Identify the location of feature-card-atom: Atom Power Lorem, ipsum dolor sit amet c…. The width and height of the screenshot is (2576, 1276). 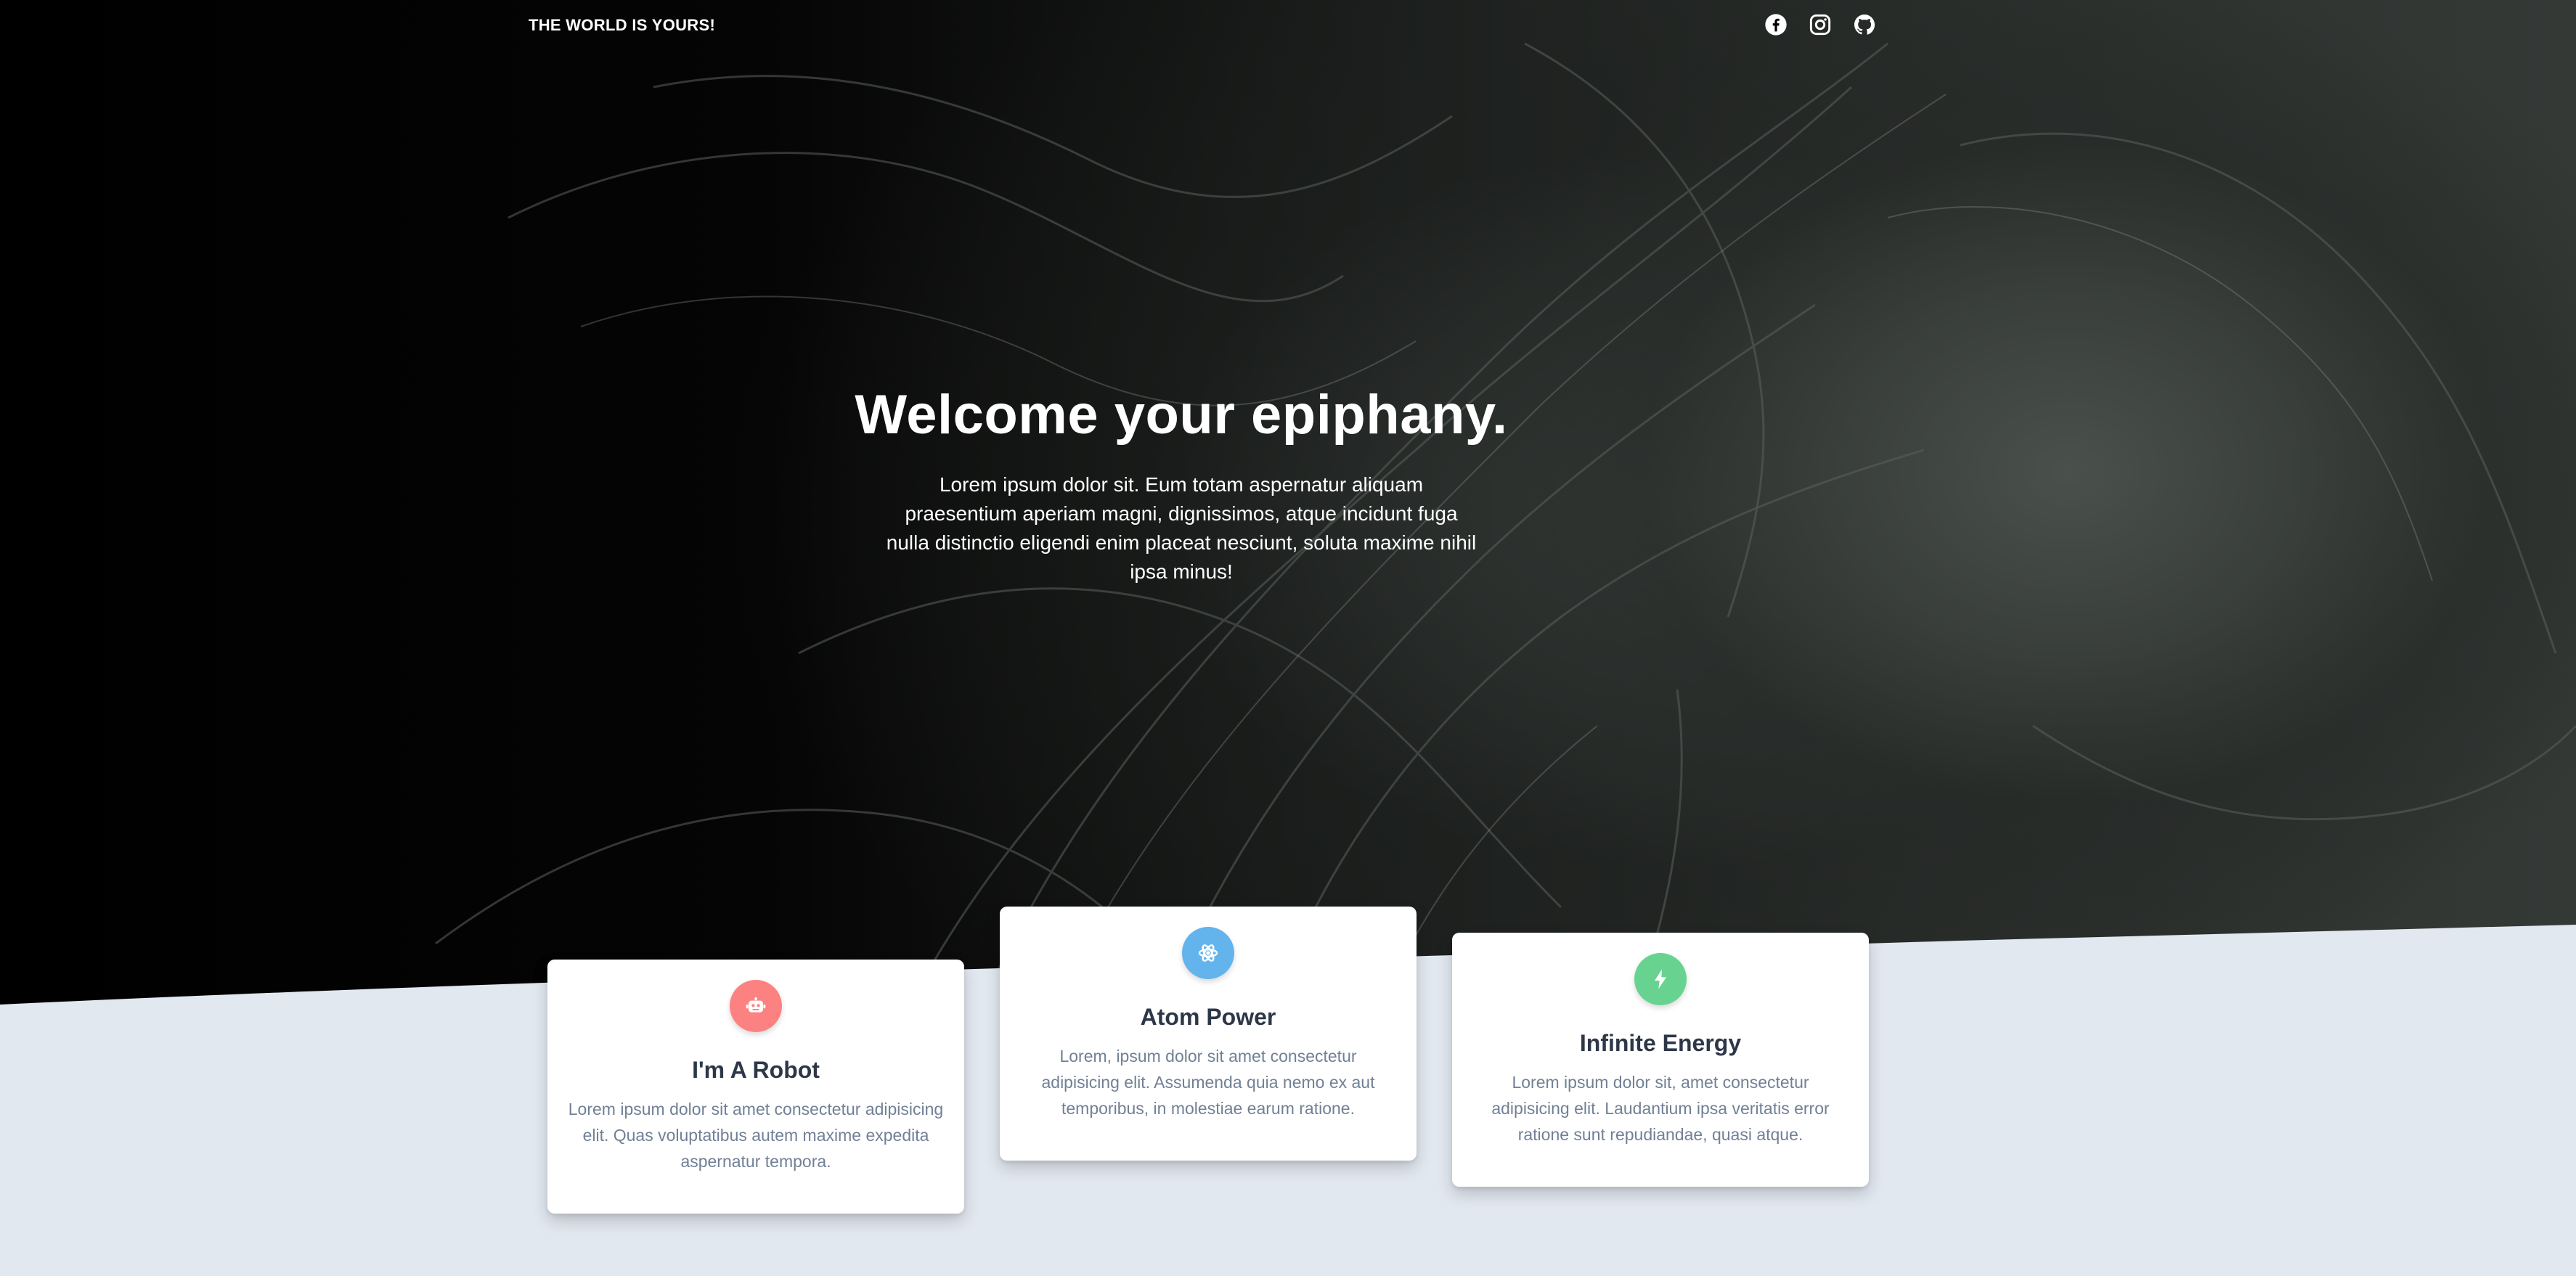
(1208, 1034).